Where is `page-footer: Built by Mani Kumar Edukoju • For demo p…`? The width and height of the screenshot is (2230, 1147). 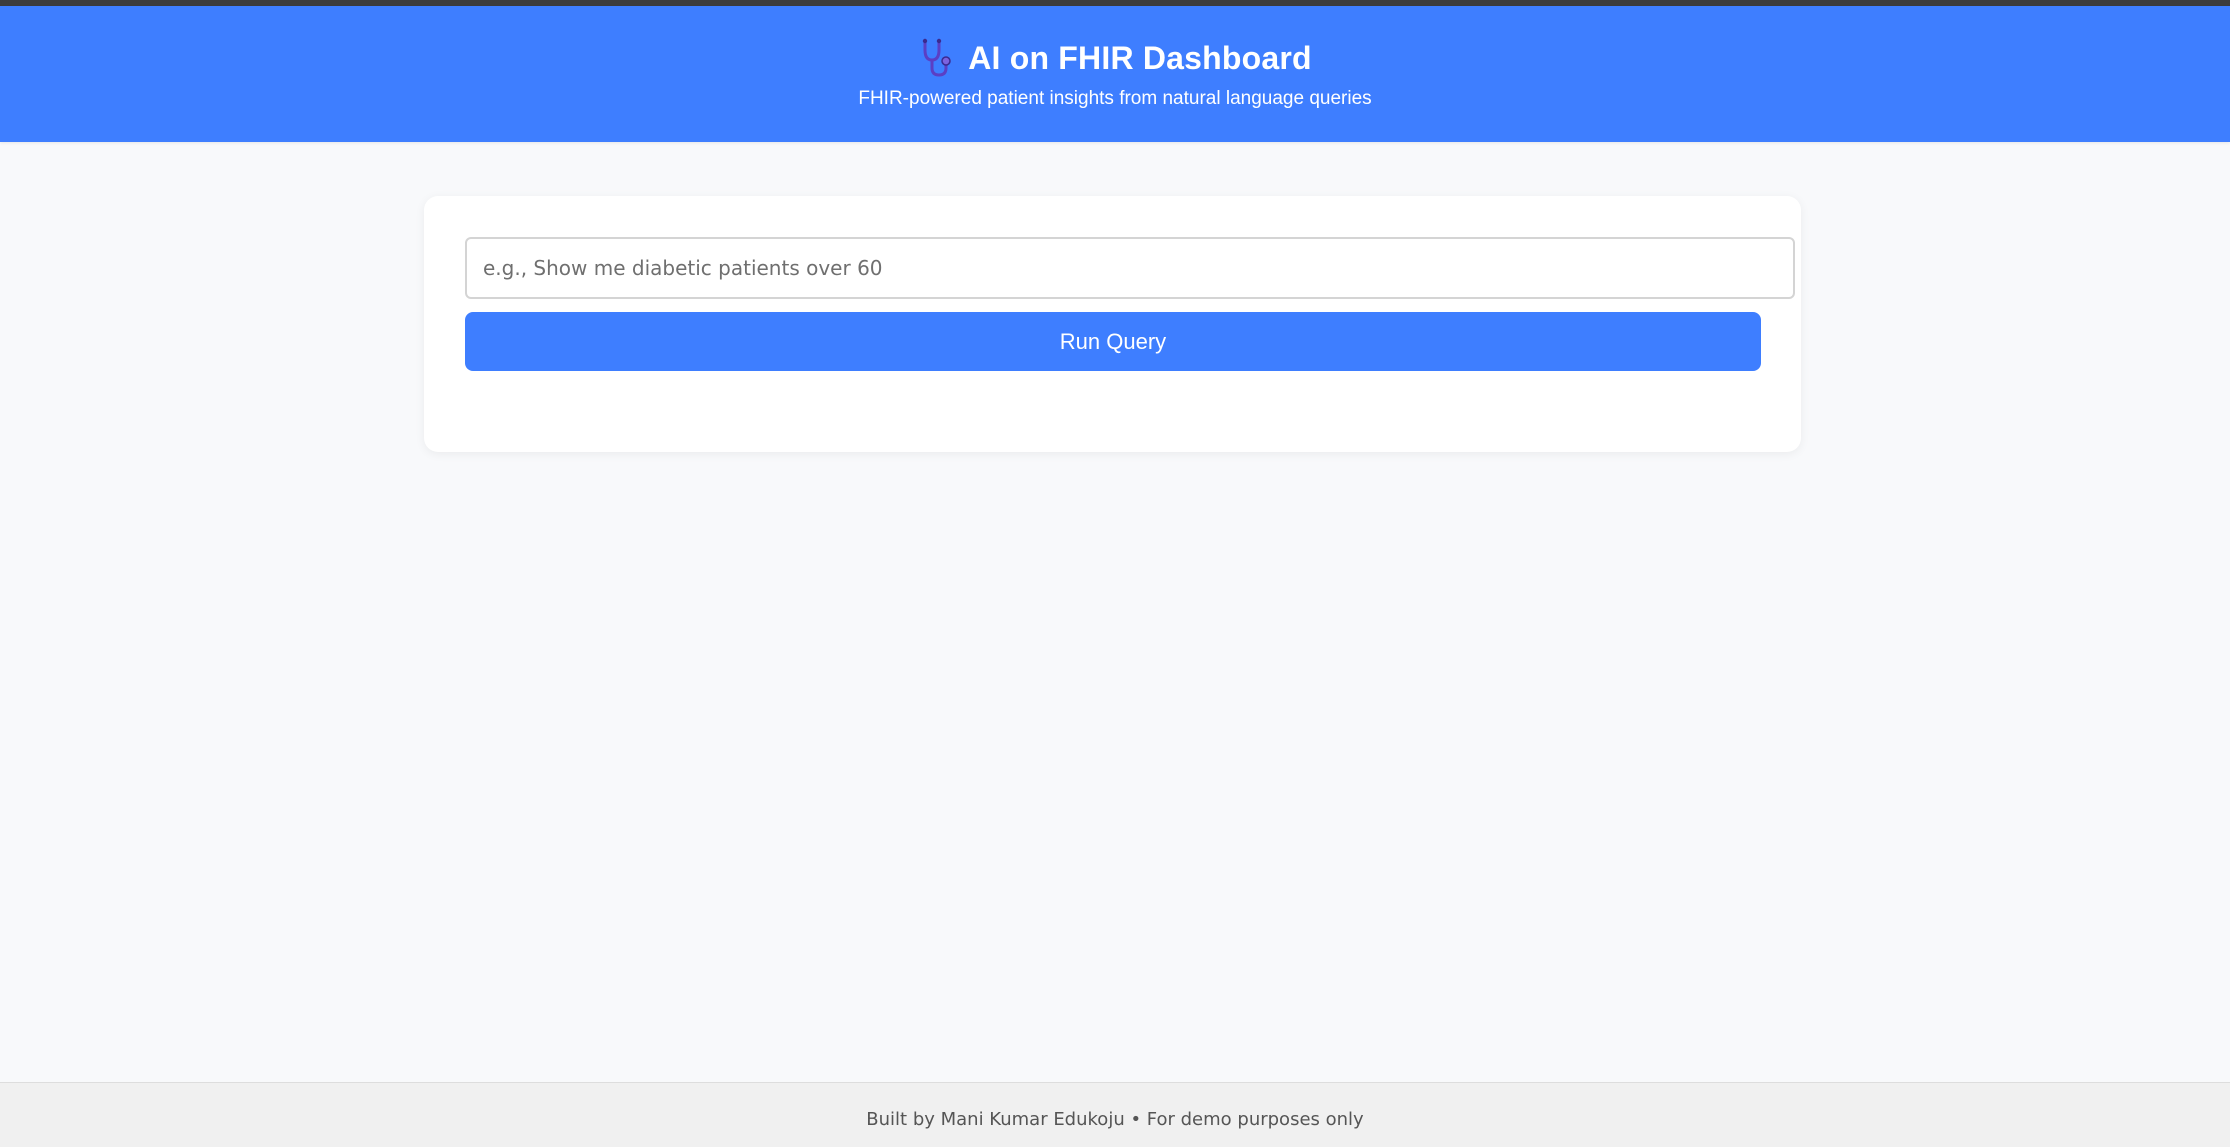
page-footer: Built by Mani Kumar Edukoju • For demo p… is located at coordinates (1115, 1114).